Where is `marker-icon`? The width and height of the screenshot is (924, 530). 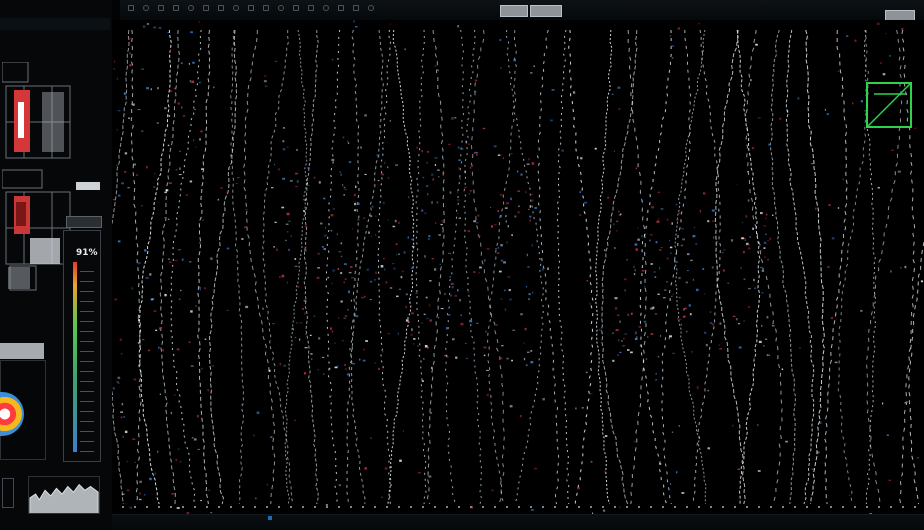 marker-icon is located at coordinates (236, 8).